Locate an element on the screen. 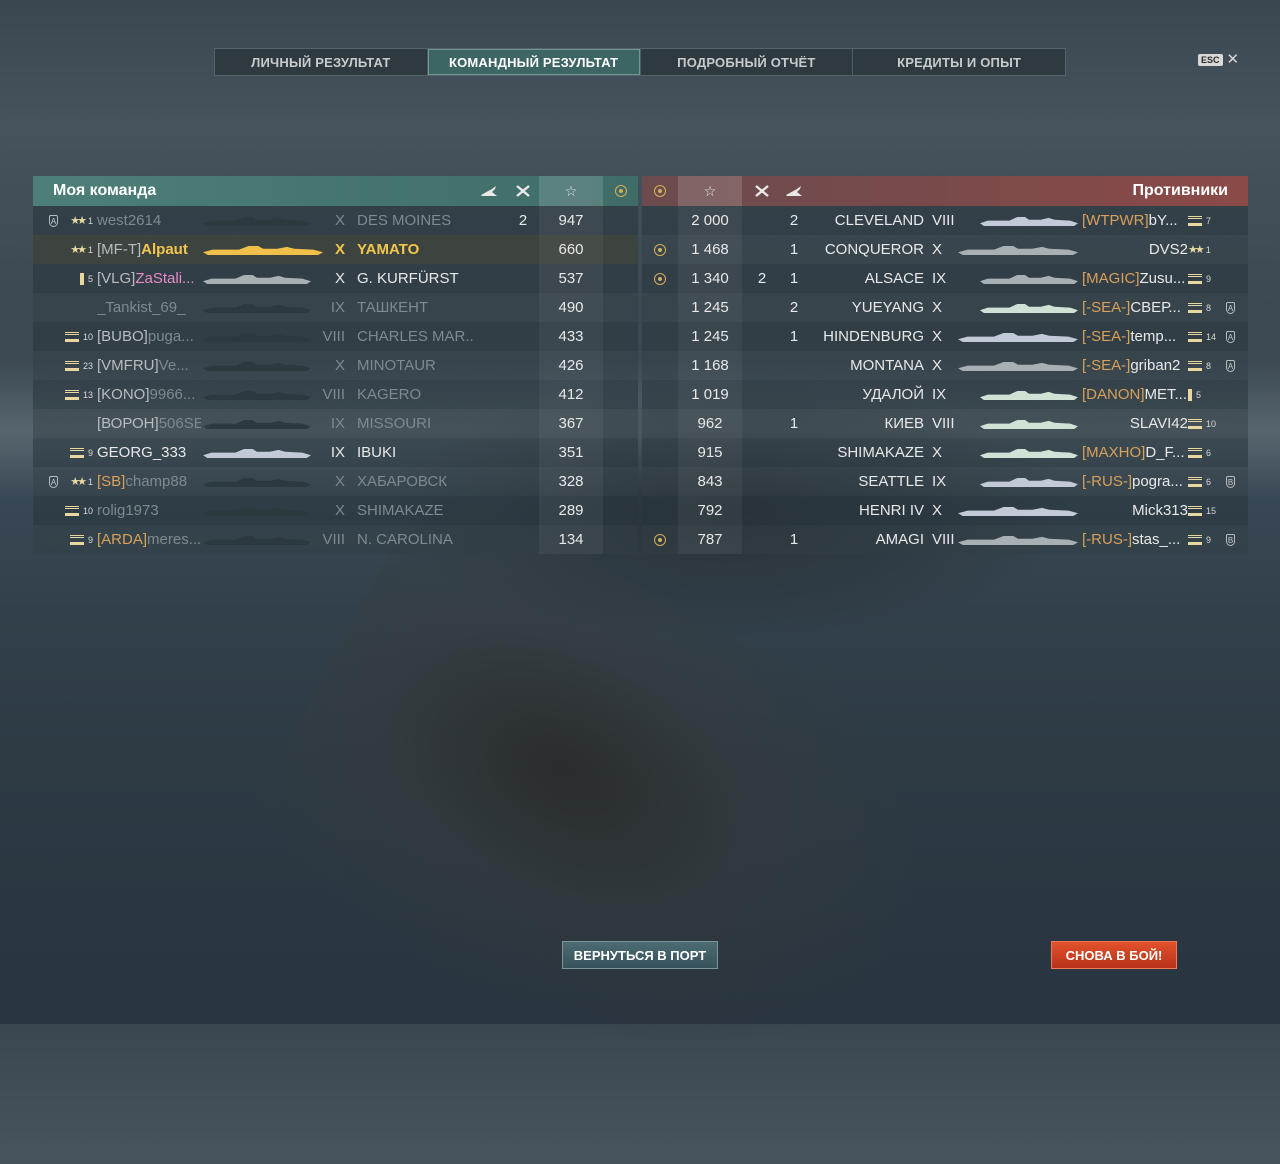 The width and height of the screenshot is (1280, 1164). table-row: [ВОРОН]506SERG... IX MISSOURI 367 is located at coordinates (335, 423).